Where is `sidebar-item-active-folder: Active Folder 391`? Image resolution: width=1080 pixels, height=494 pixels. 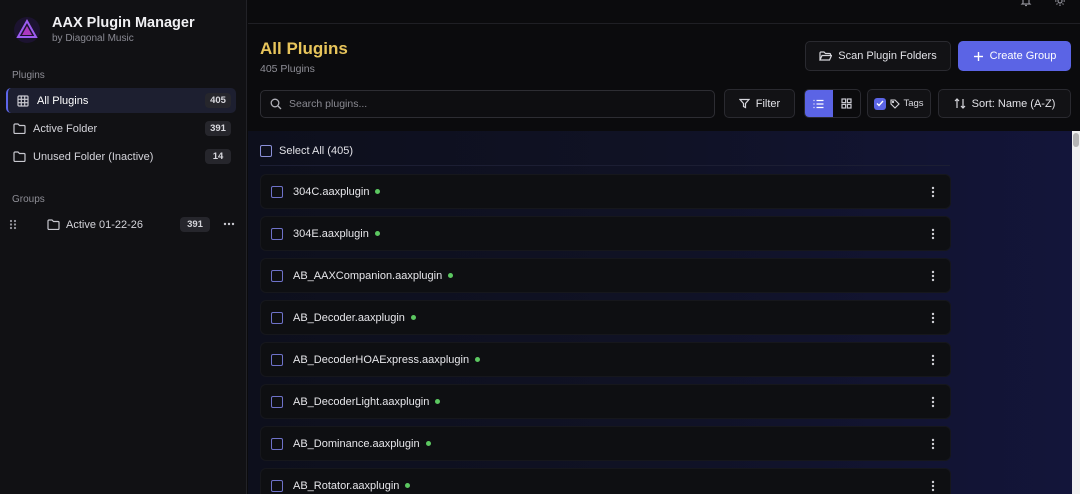
sidebar-item-active-folder: Active Folder 391 is located at coordinates (121, 128).